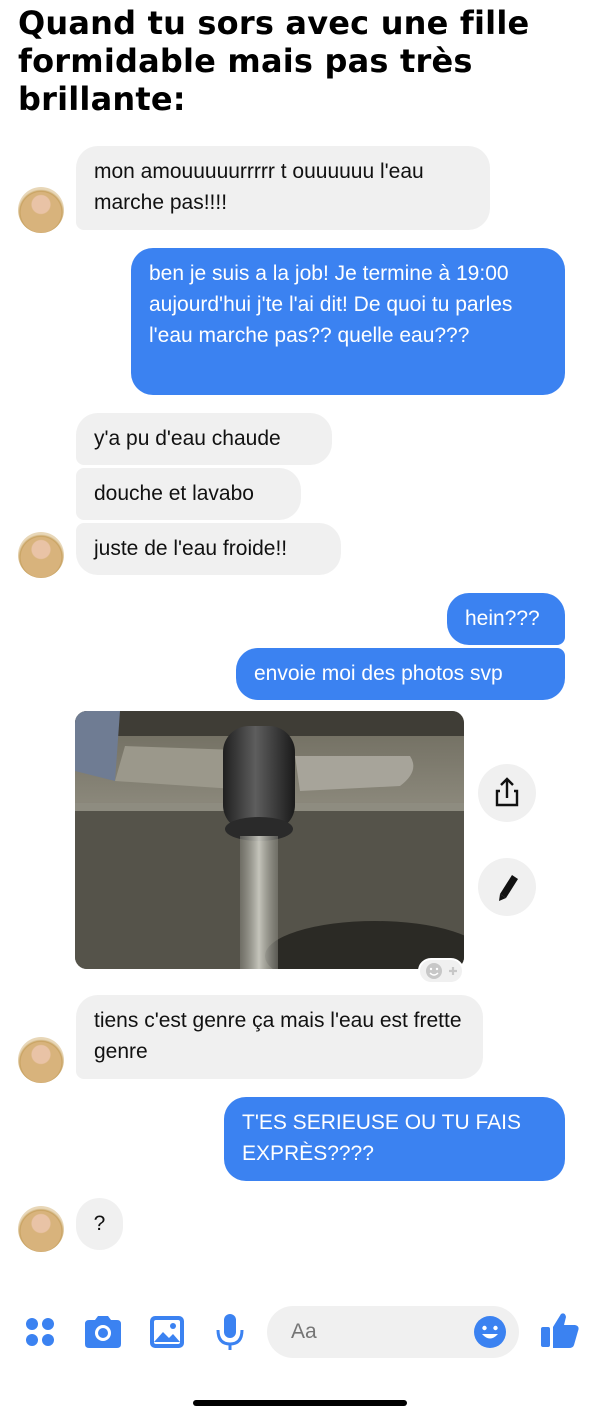 The width and height of the screenshot is (600, 1418). I want to click on message-received: juste de l'eau froide!!, so click(208, 549).